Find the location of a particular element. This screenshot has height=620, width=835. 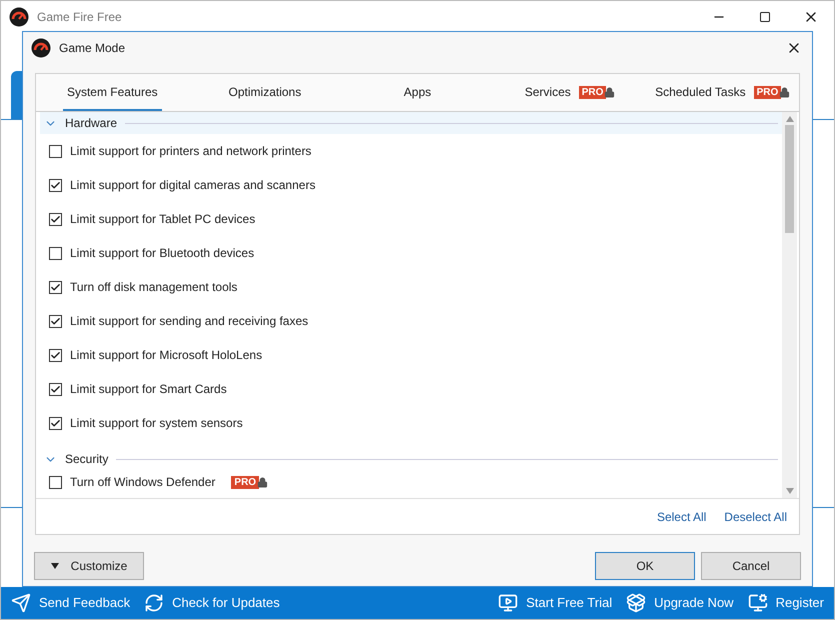

option-label: Limit support for Microsoft HoloLens is located at coordinates (166, 355).